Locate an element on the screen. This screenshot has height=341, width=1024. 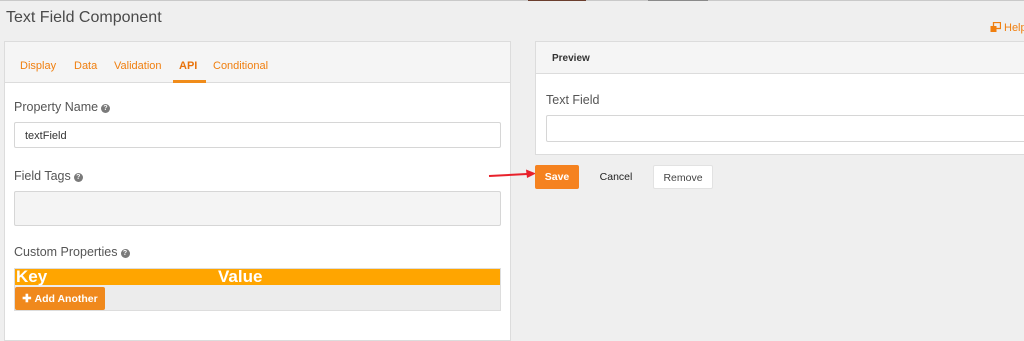
add-another-button: ✚ Add Another is located at coordinates (60, 298).